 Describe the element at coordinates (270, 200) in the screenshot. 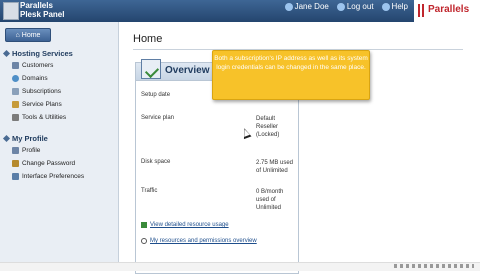

I see `traffic-value: 0 B/month used of Unlimited` at that location.